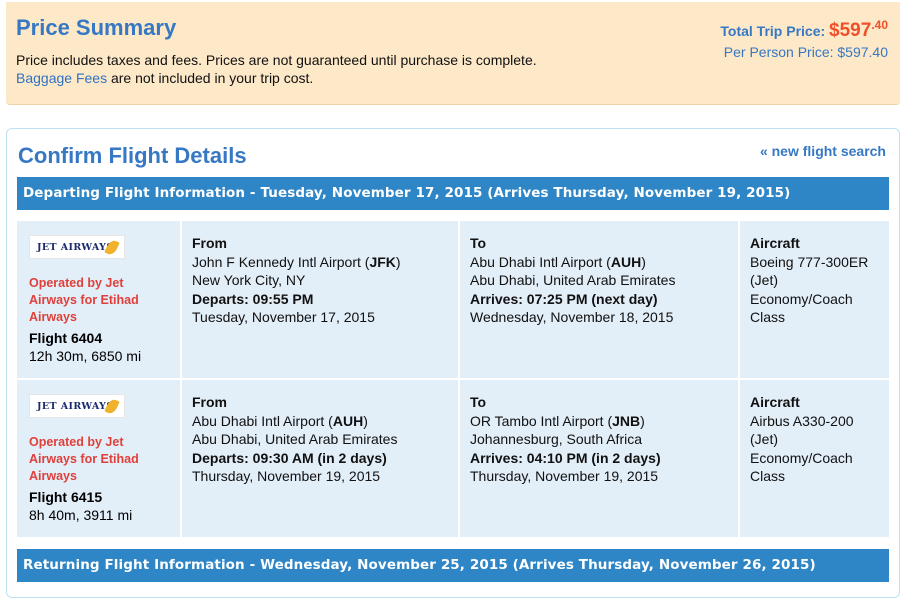 The image size is (900, 598). I want to click on to-airport: Abu Dhabi Intl Airport (AUH), so click(558, 261).